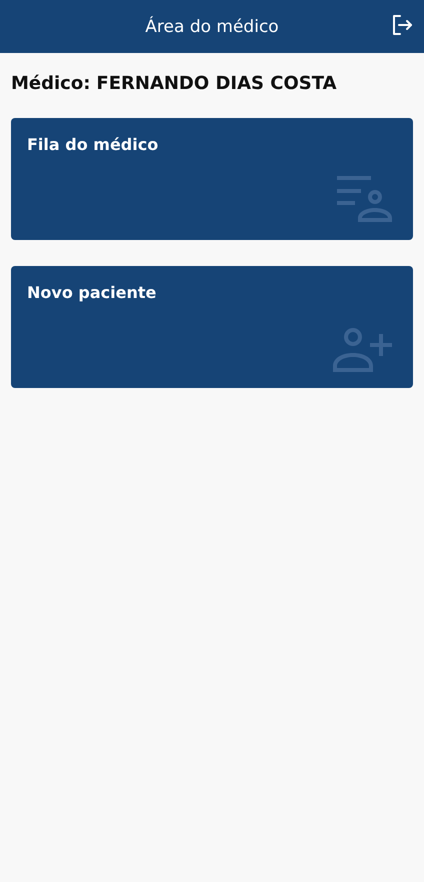  Describe the element at coordinates (402, 25) in the screenshot. I see `logout-icon` at that location.